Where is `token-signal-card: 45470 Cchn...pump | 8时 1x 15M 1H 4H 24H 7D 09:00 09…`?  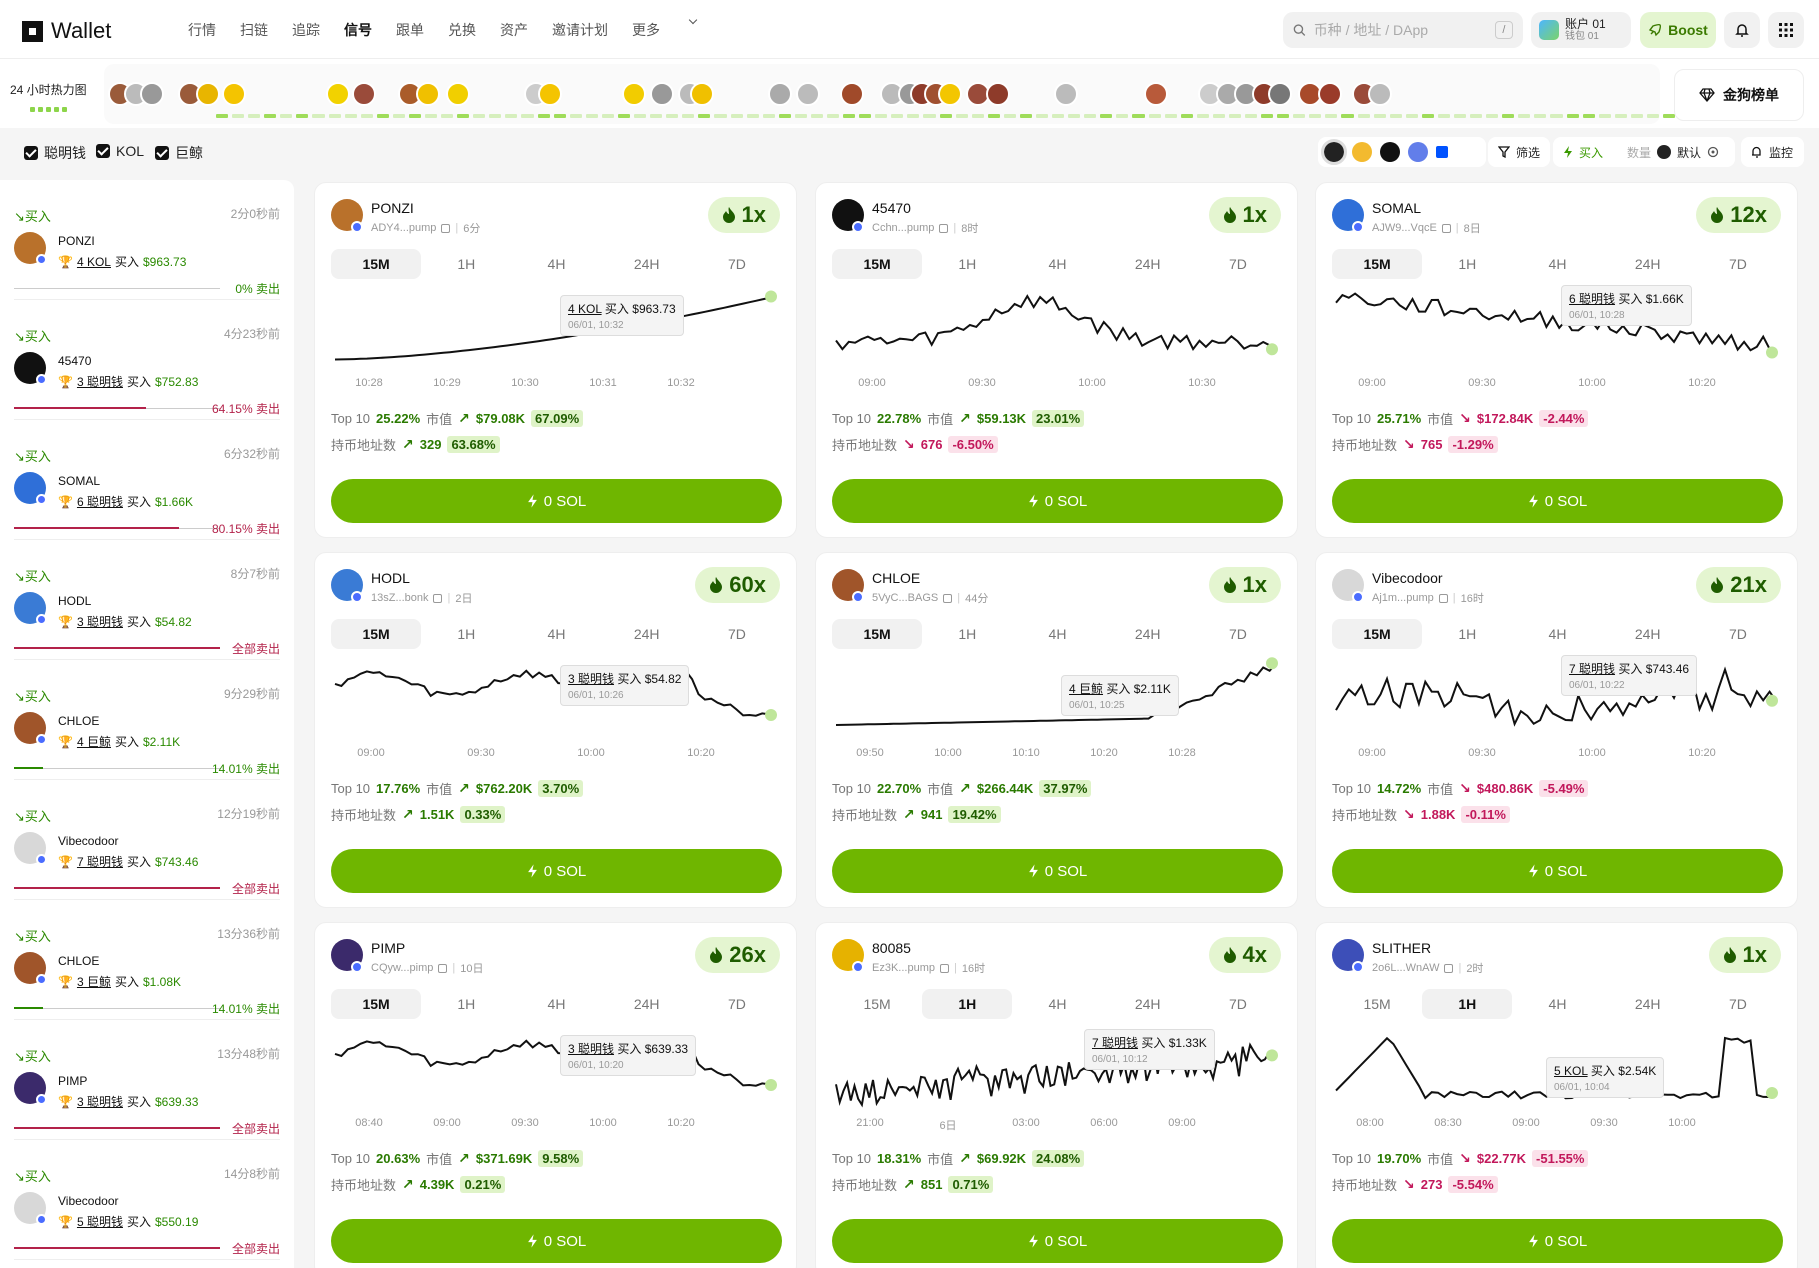 token-signal-card: 45470 Cchn...pump | 8时 1x 15M 1H 4H 24H 7D 09:00 09… is located at coordinates (1056, 360).